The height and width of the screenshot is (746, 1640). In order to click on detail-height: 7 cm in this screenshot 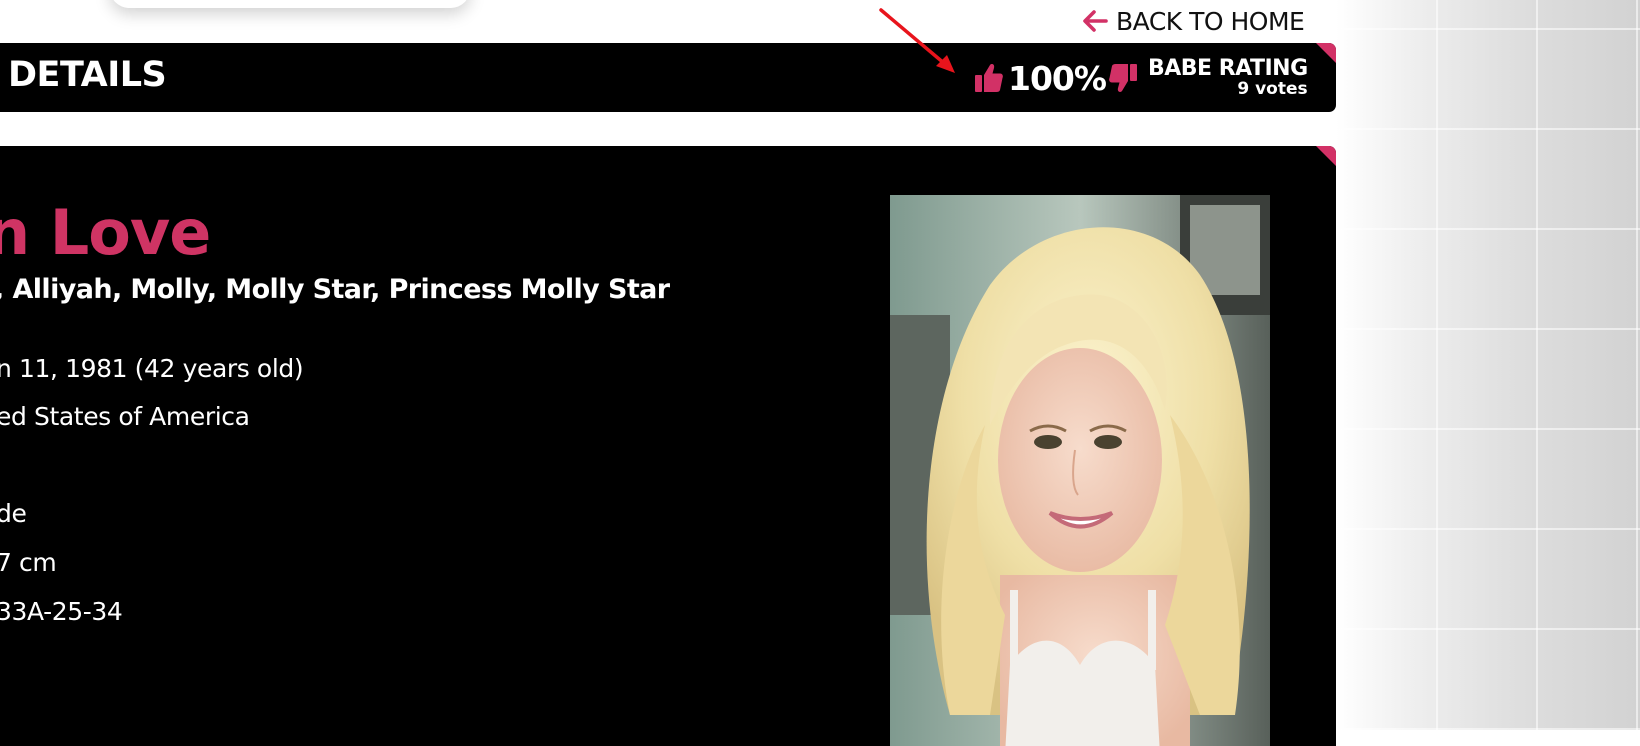, I will do `click(28, 562)`.